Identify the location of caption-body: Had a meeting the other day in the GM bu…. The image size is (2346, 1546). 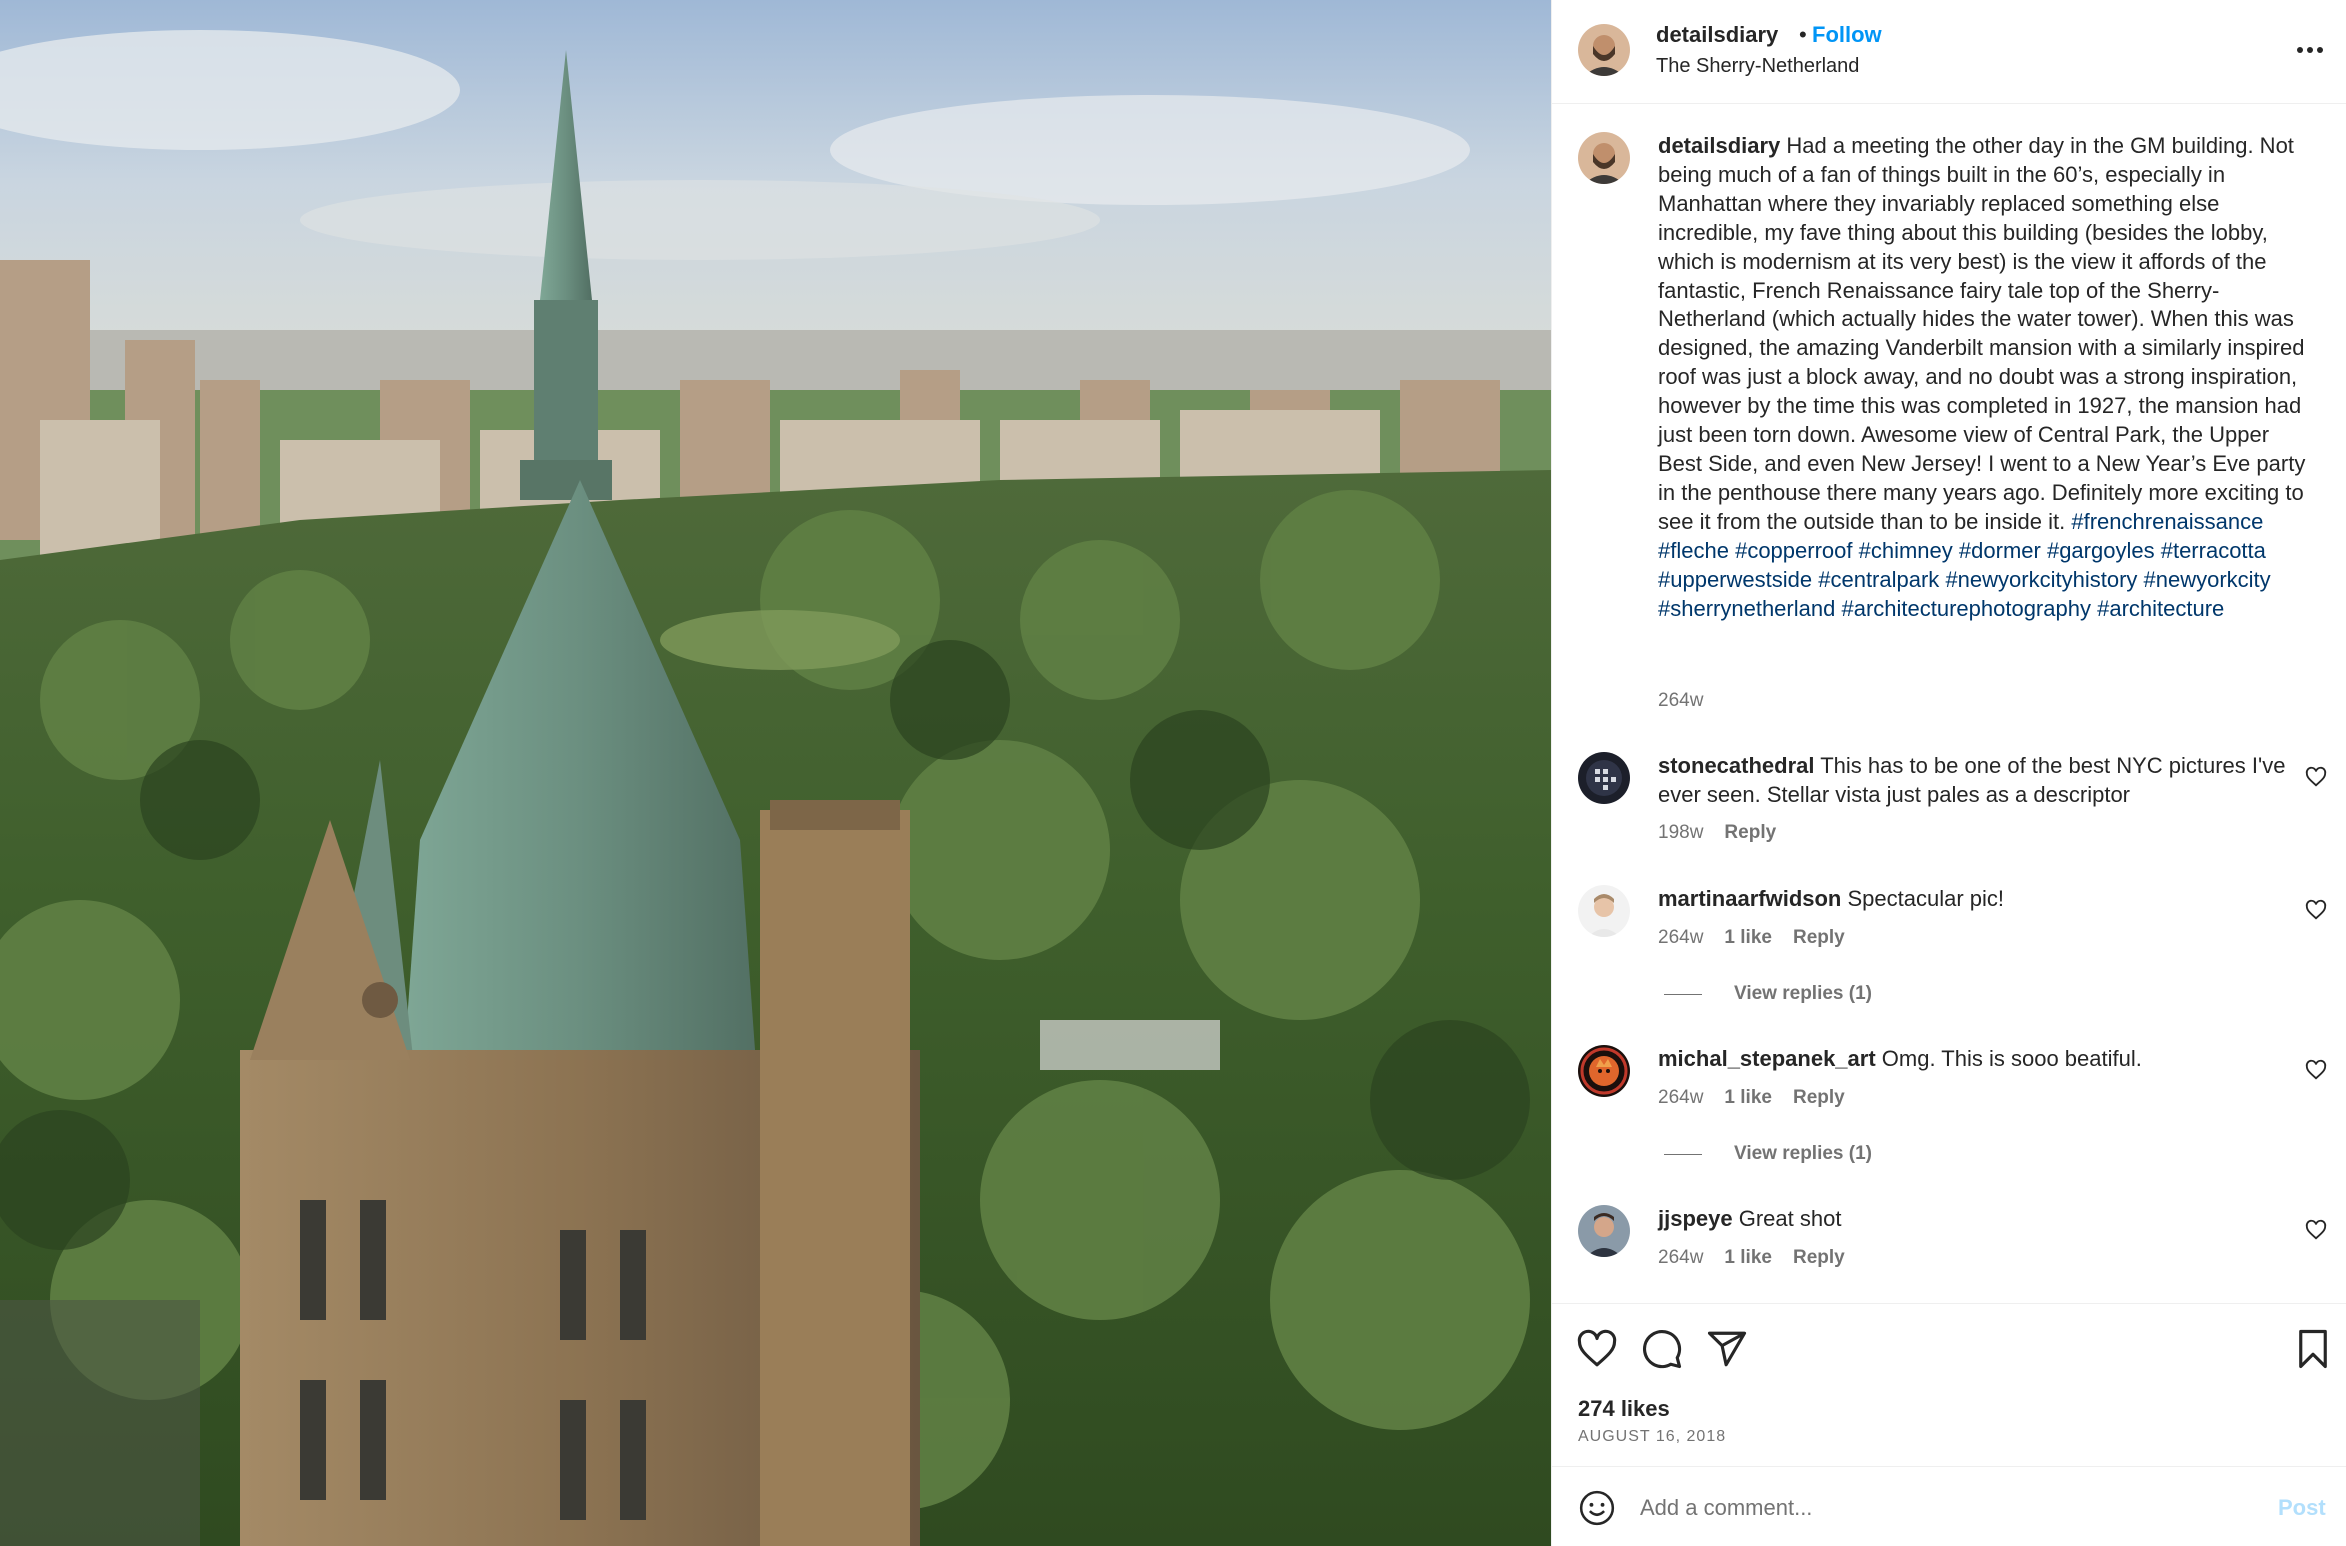
(1982, 333).